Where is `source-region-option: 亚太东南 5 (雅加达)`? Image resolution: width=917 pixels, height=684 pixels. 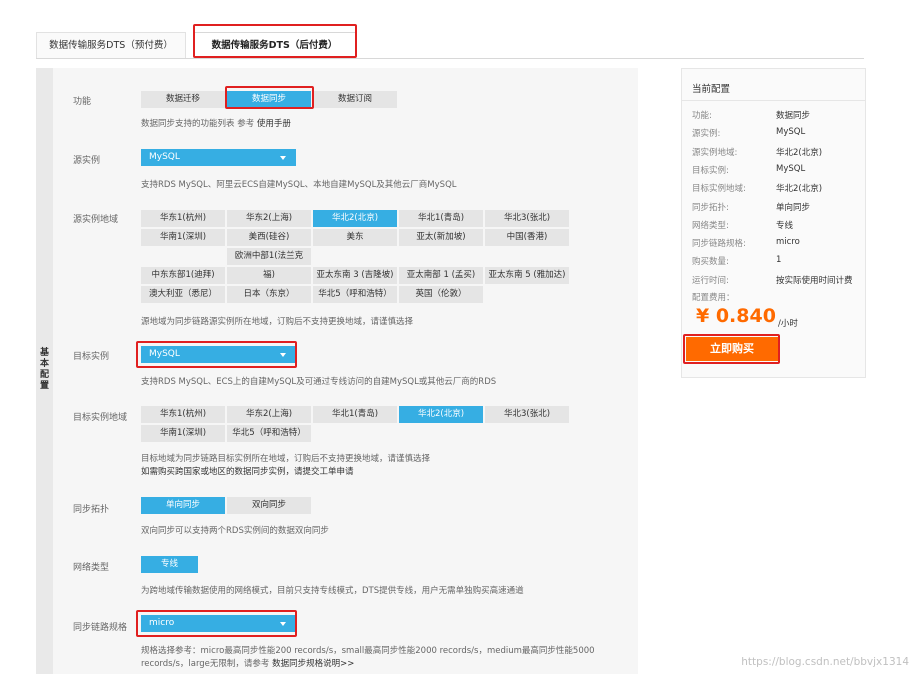
source-region-option: 亚太东南 5 (雅加达) is located at coordinates (527, 275).